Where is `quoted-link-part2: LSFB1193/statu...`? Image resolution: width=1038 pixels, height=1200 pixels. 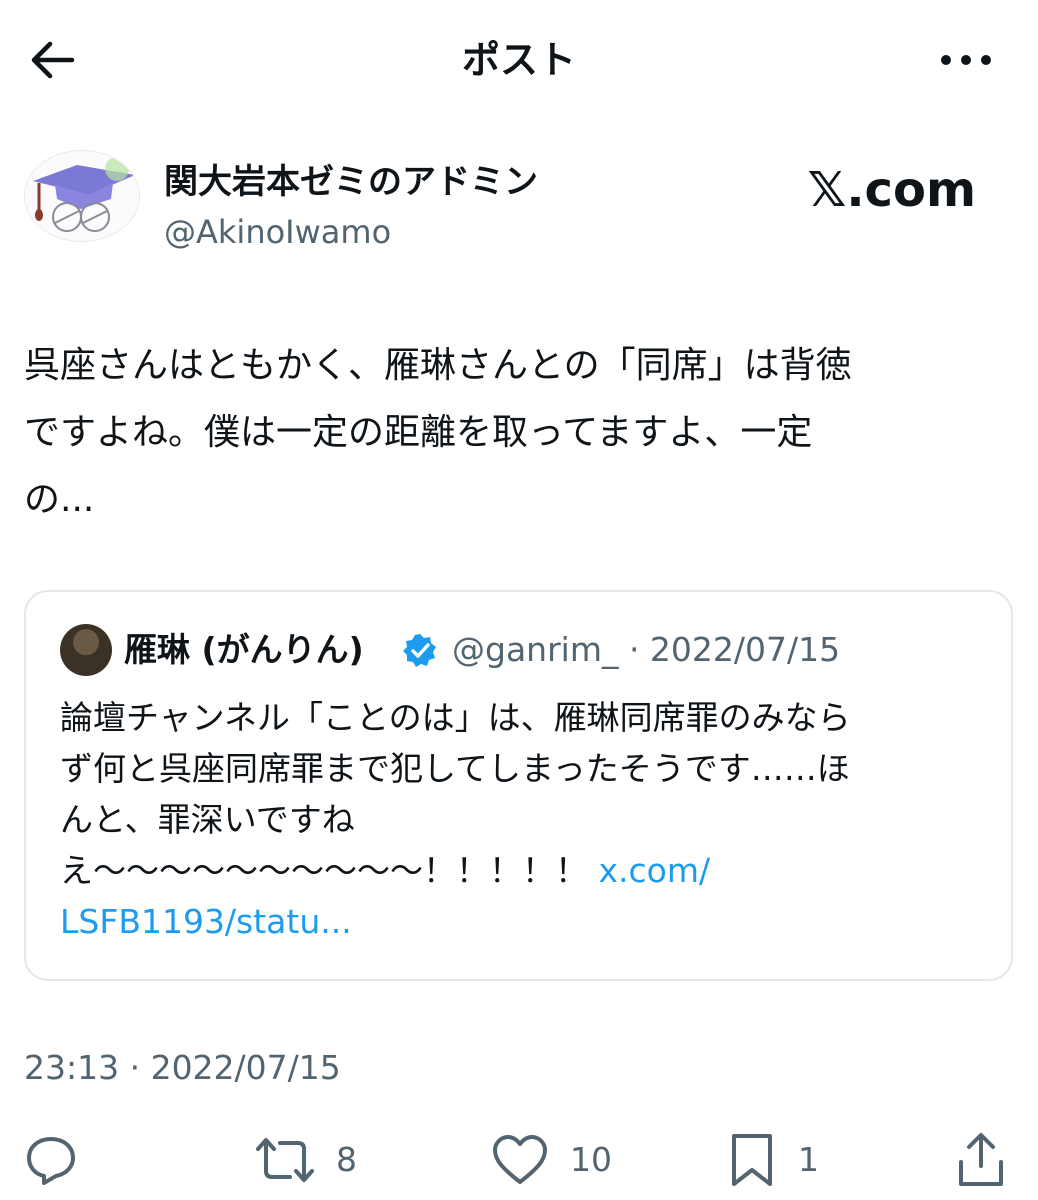 quoted-link-part2: LSFB1193/statu... is located at coordinates (206, 921).